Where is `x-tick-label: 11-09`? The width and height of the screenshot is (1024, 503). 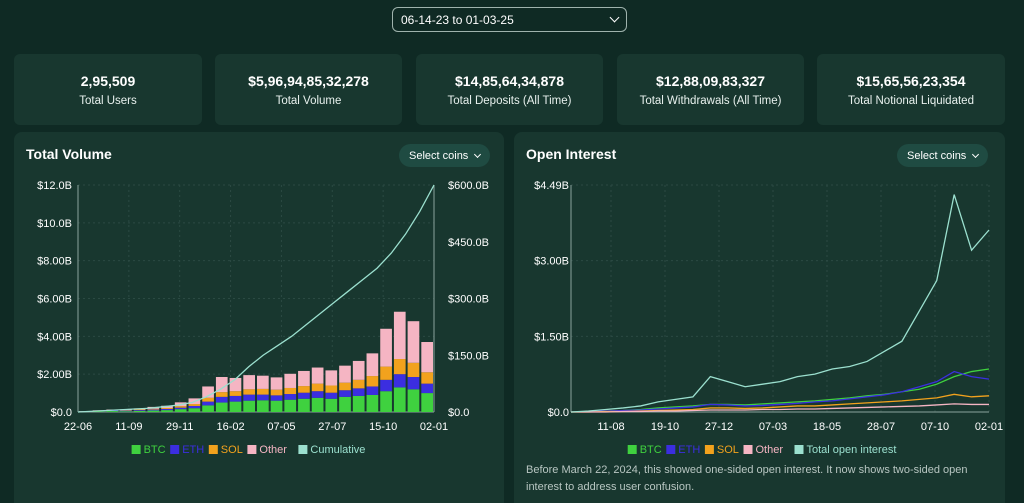
x-tick-label: 11-09 is located at coordinates (128, 427).